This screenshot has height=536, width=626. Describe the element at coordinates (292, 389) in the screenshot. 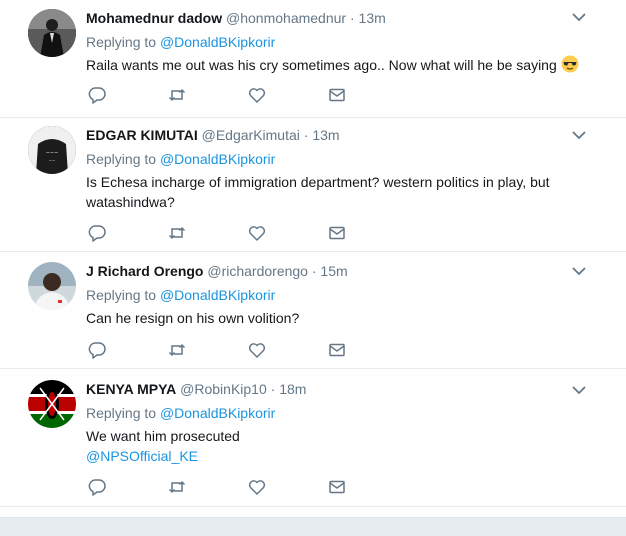

I see `timestamp: 18m` at that location.